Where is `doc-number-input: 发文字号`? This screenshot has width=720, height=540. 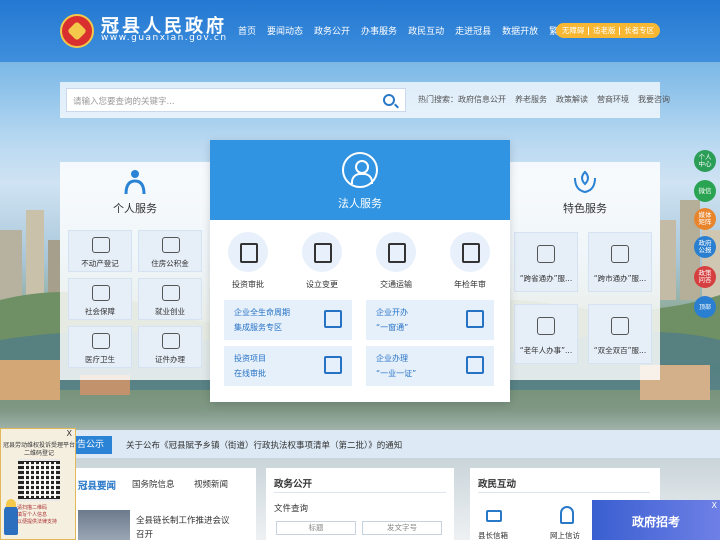
doc-number-input: 发文字号 is located at coordinates (402, 528).